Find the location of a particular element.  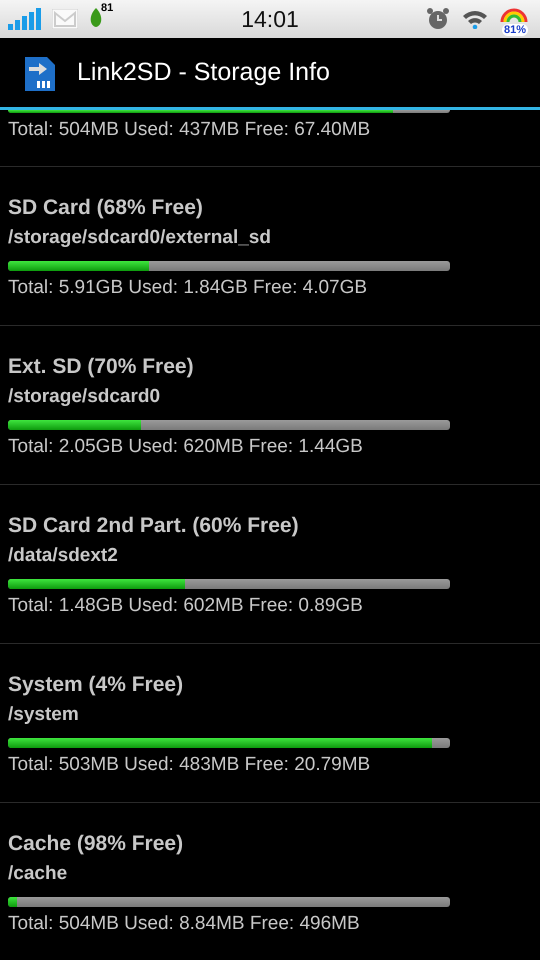

sd-card-icon is located at coordinates (40, 72).